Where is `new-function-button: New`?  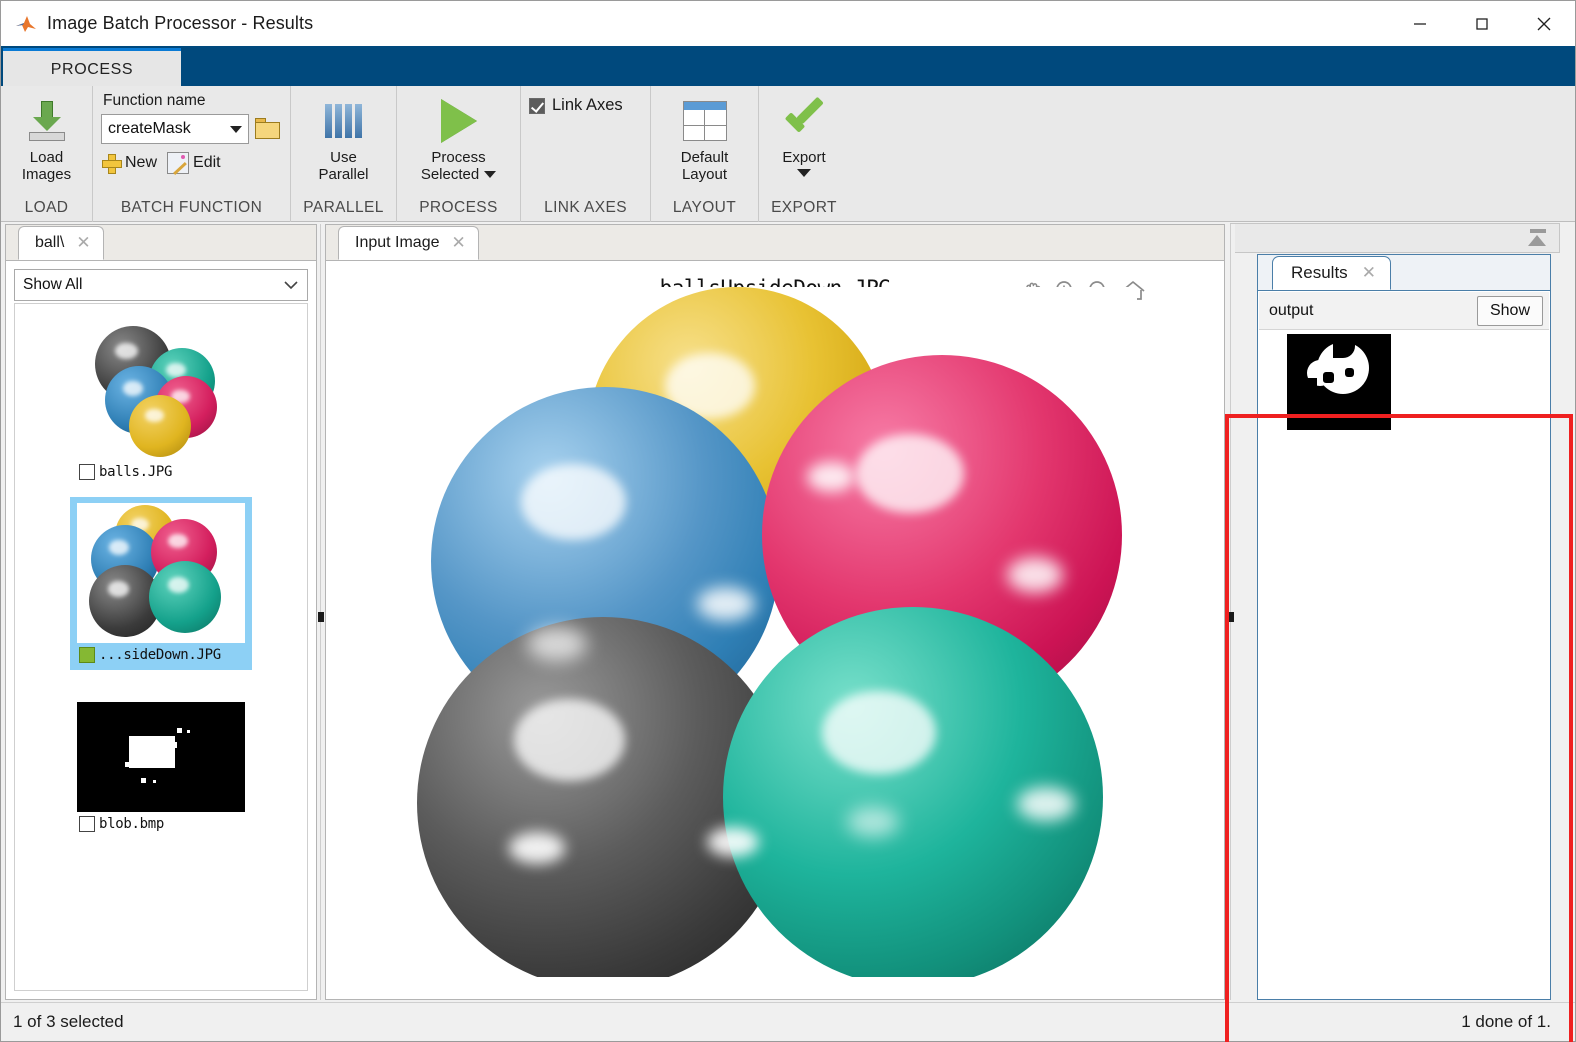
new-function-button: New is located at coordinates (129, 163).